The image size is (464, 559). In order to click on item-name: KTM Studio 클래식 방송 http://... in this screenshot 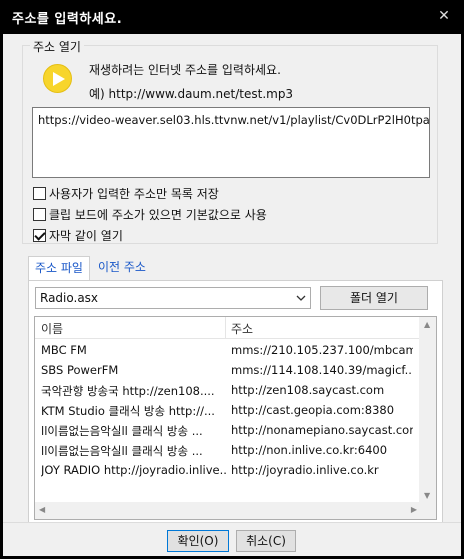, I will do `click(128, 411)`.